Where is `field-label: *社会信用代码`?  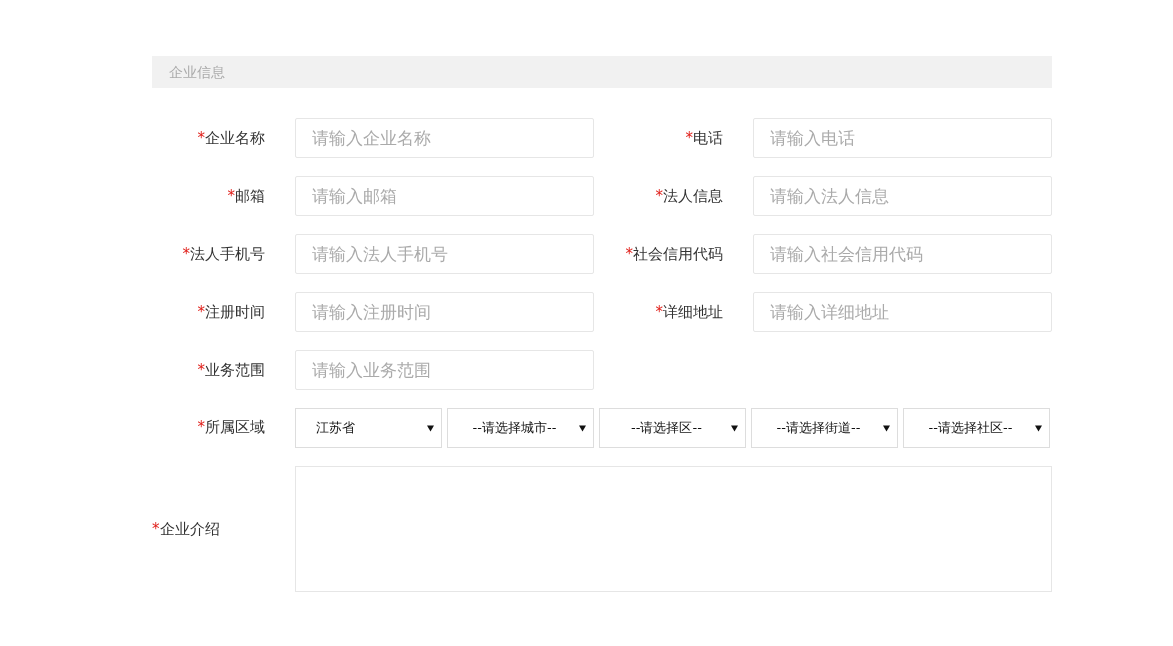
field-label: *社会信用代码 is located at coordinates (673, 254).